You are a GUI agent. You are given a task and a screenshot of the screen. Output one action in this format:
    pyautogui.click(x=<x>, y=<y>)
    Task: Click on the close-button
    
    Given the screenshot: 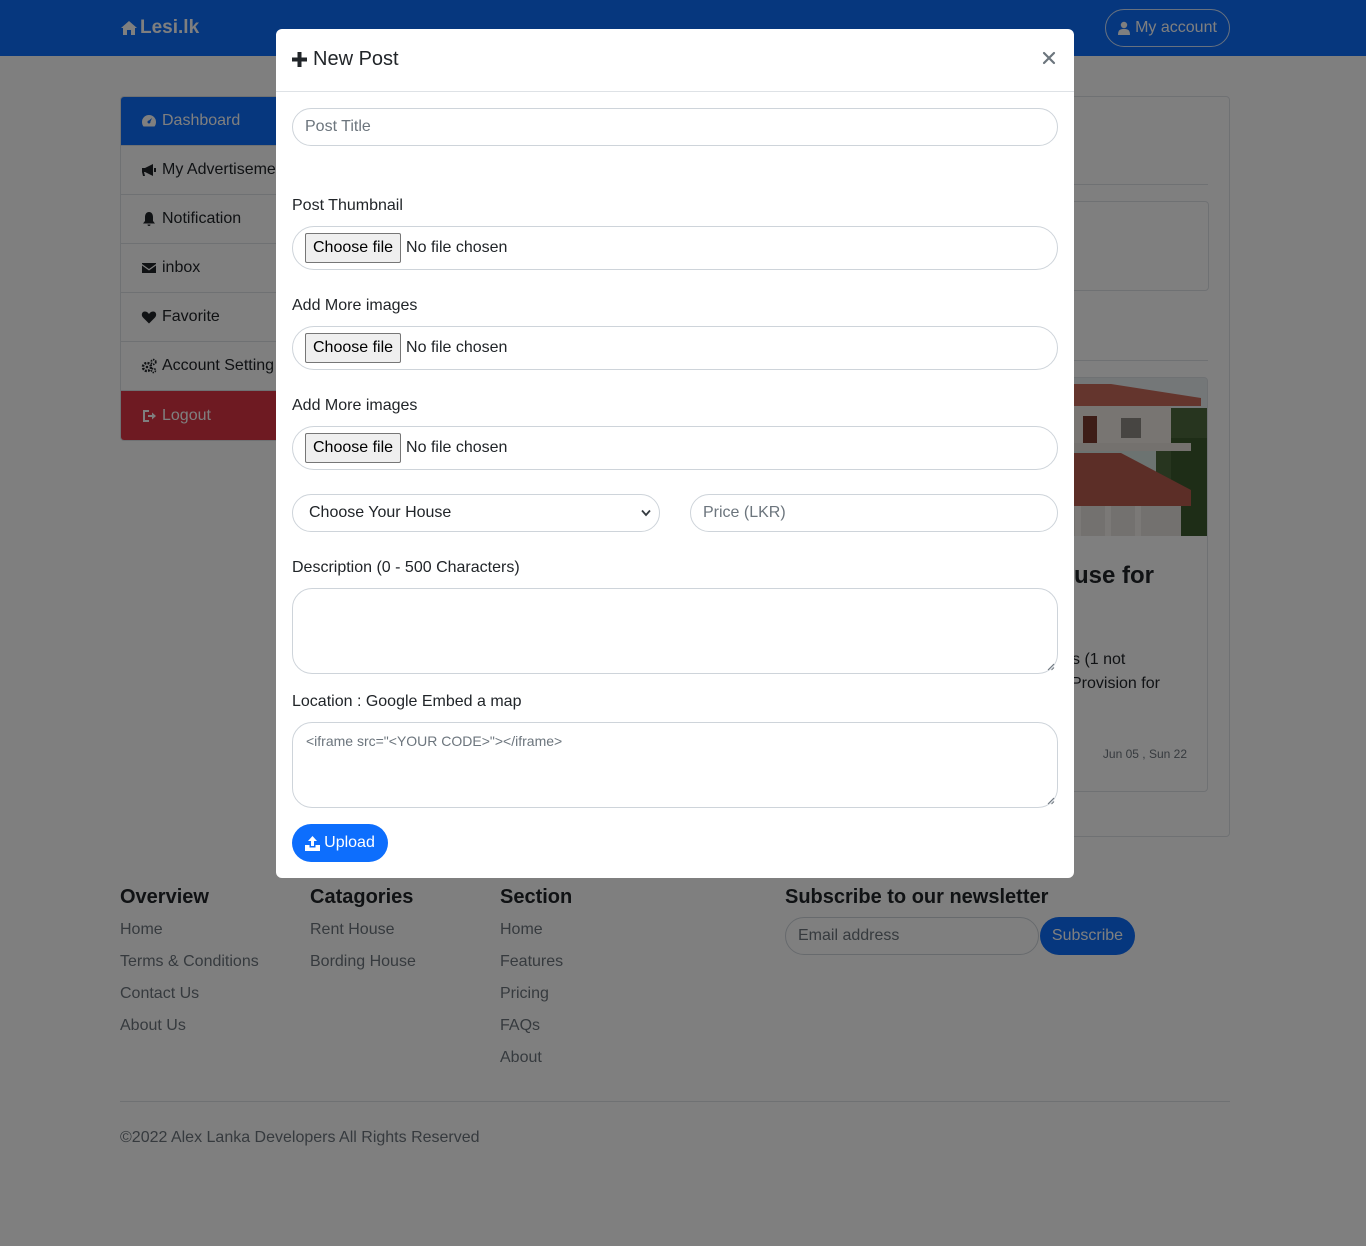 What is the action you would take?
    pyautogui.click(x=1049, y=58)
    